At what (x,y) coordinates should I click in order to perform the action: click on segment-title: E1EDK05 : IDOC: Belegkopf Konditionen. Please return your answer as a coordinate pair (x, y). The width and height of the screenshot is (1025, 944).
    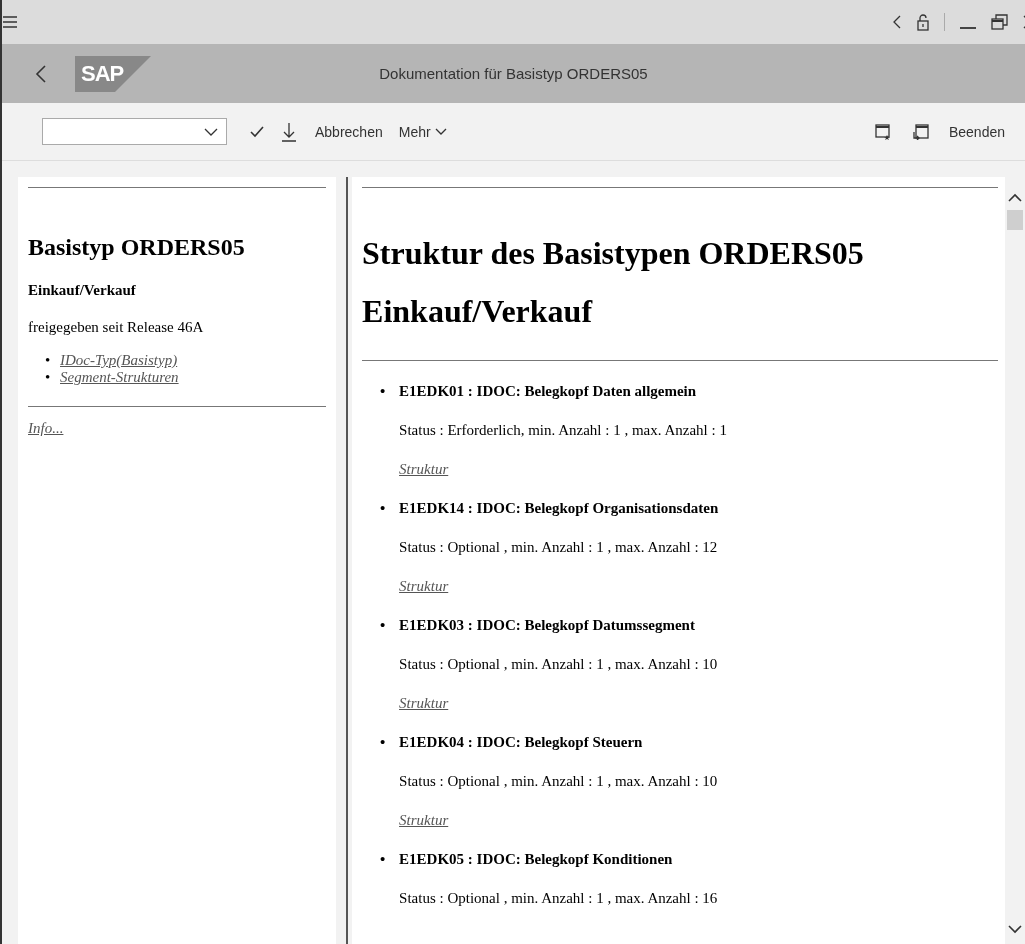
    Looking at the image, I should click on (536, 859).